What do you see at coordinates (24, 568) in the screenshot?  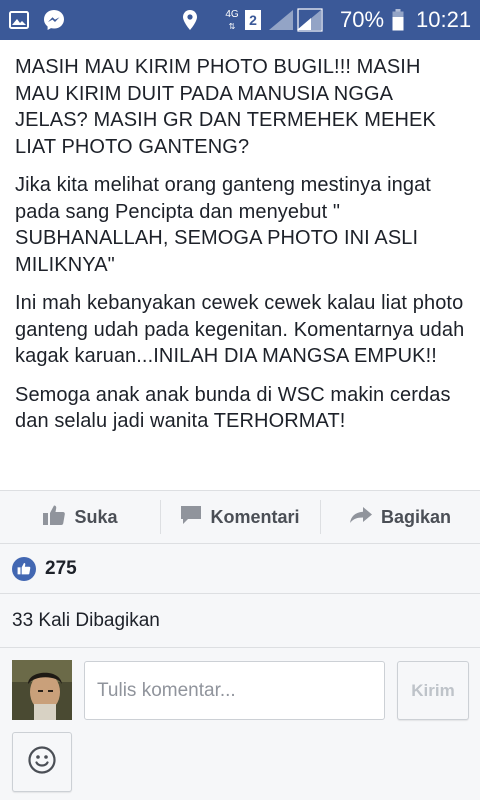 I see `like-reaction-icon` at bounding box center [24, 568].